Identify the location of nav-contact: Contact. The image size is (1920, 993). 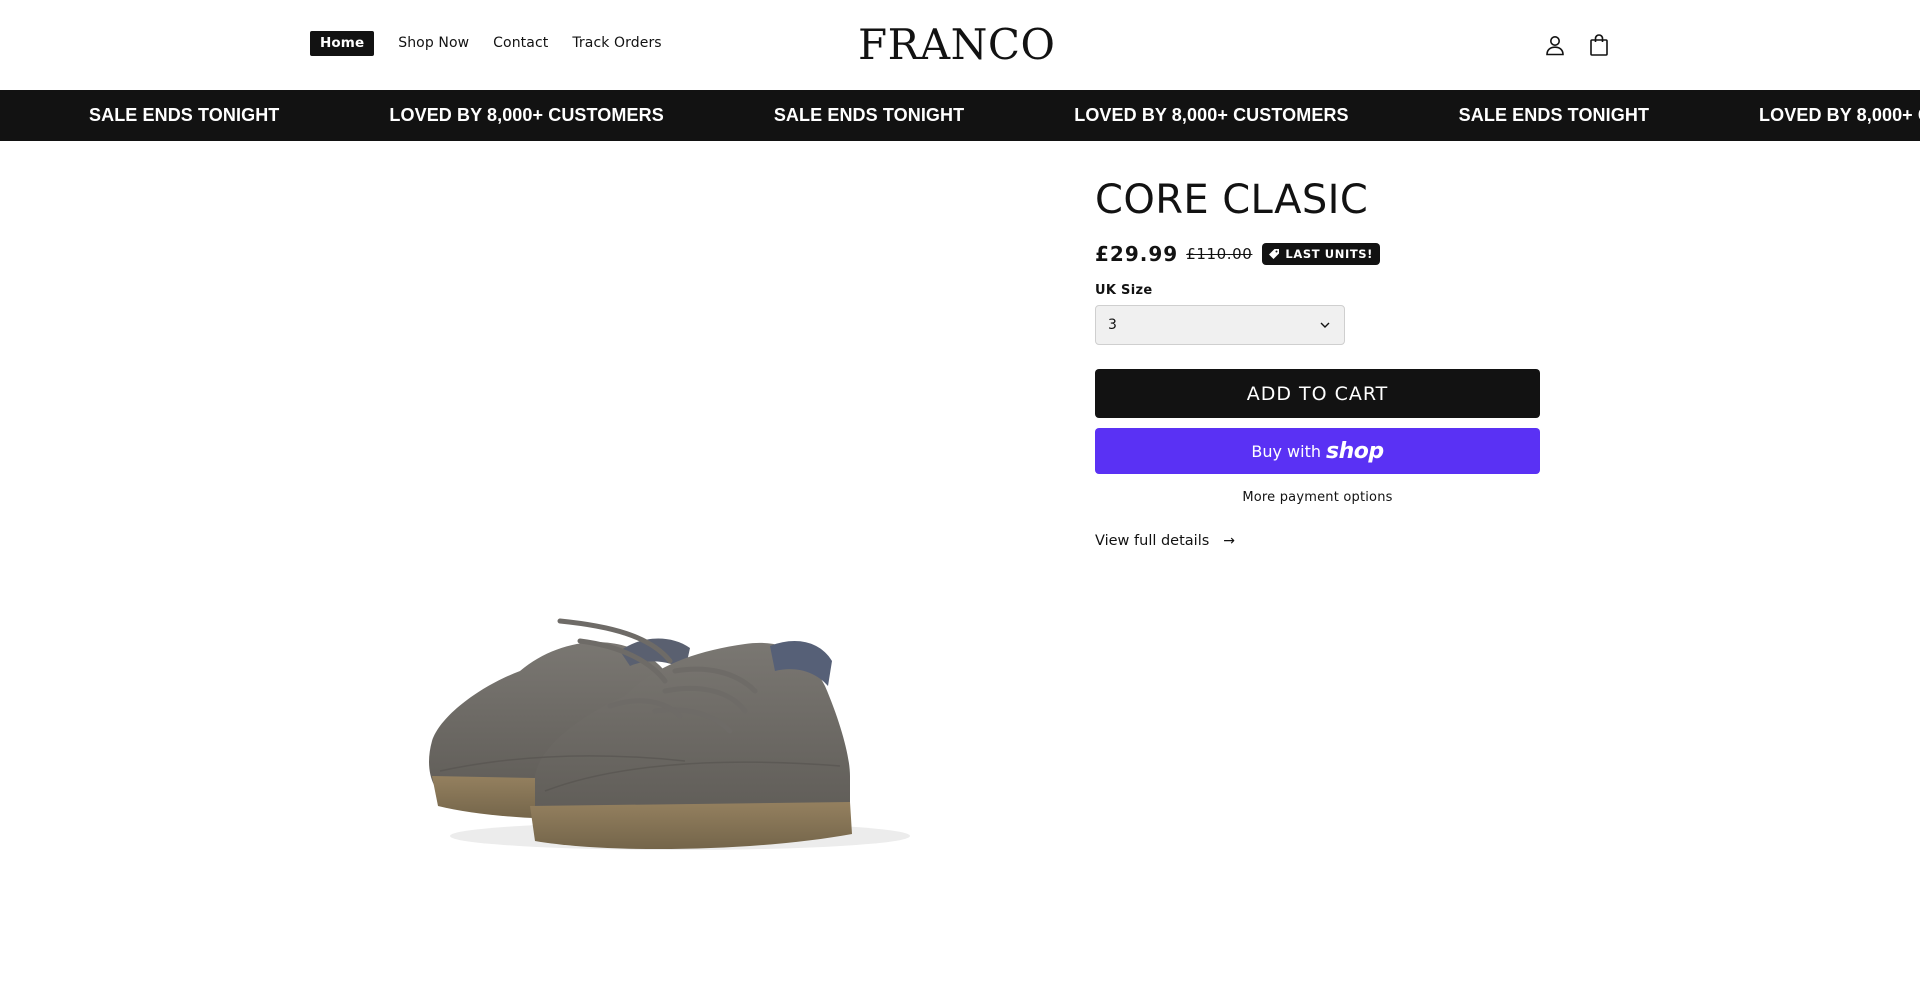
(520, 43).